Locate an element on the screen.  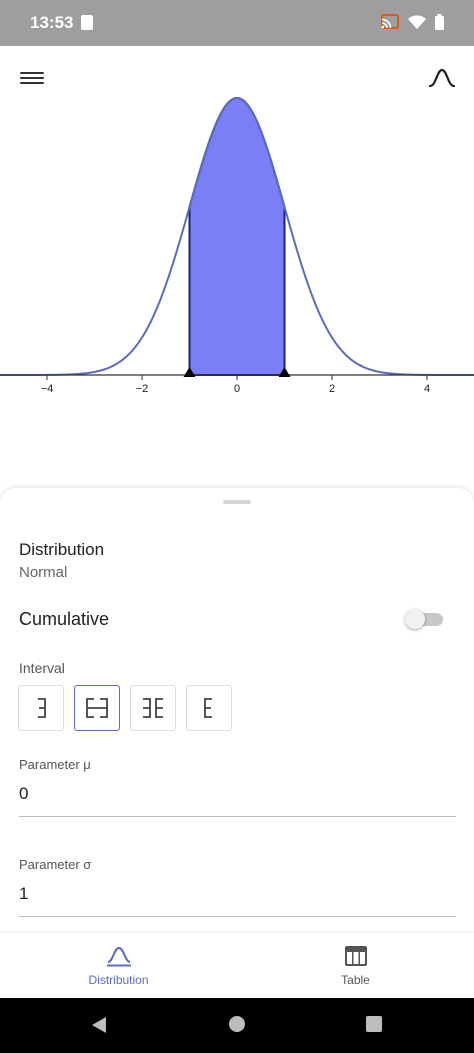
outside-icon is located at coordinates (153, 708).